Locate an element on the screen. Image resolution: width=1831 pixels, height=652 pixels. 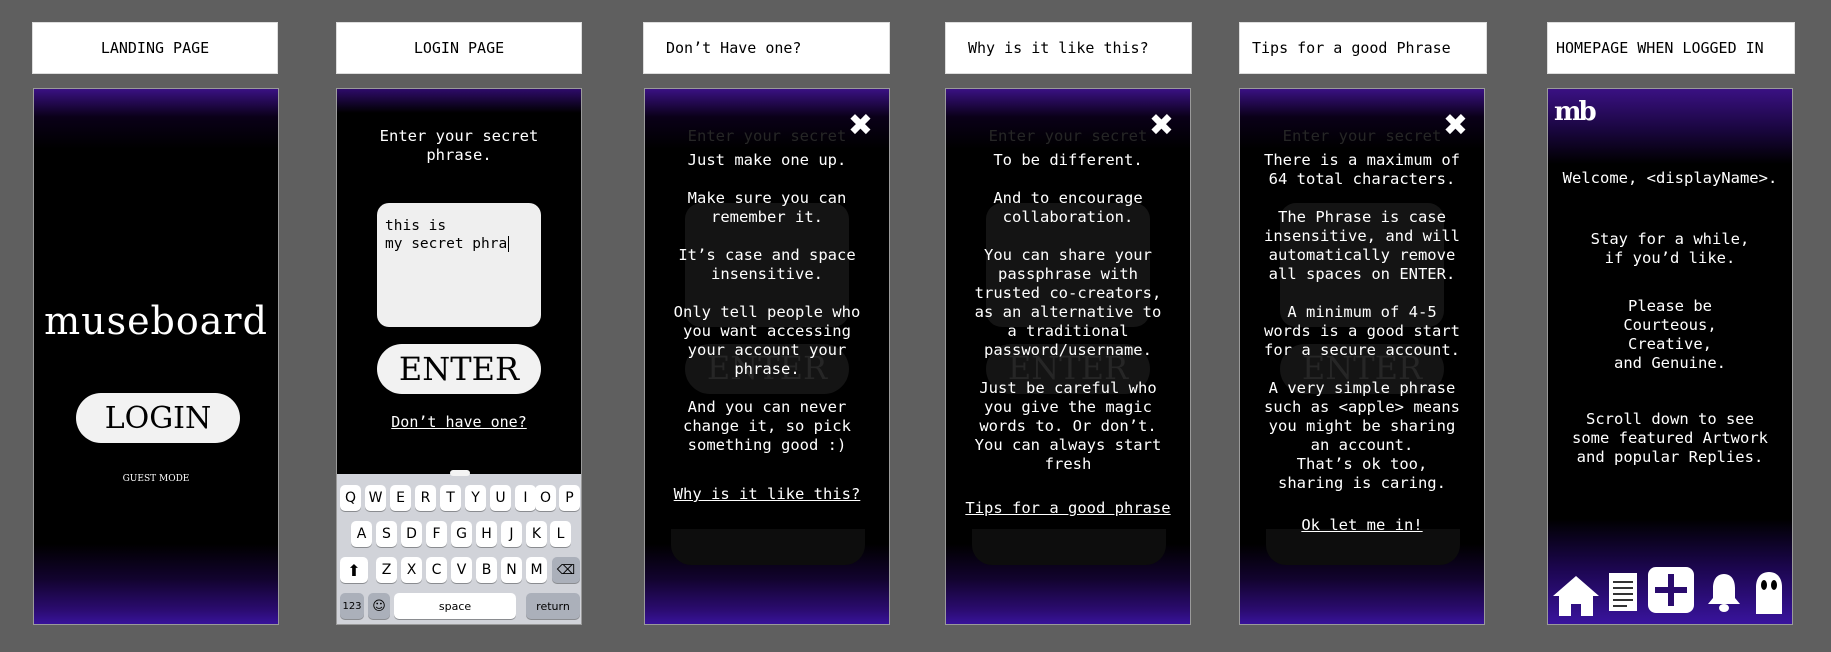
add-post-icon is located at coordinates (1671, 590).